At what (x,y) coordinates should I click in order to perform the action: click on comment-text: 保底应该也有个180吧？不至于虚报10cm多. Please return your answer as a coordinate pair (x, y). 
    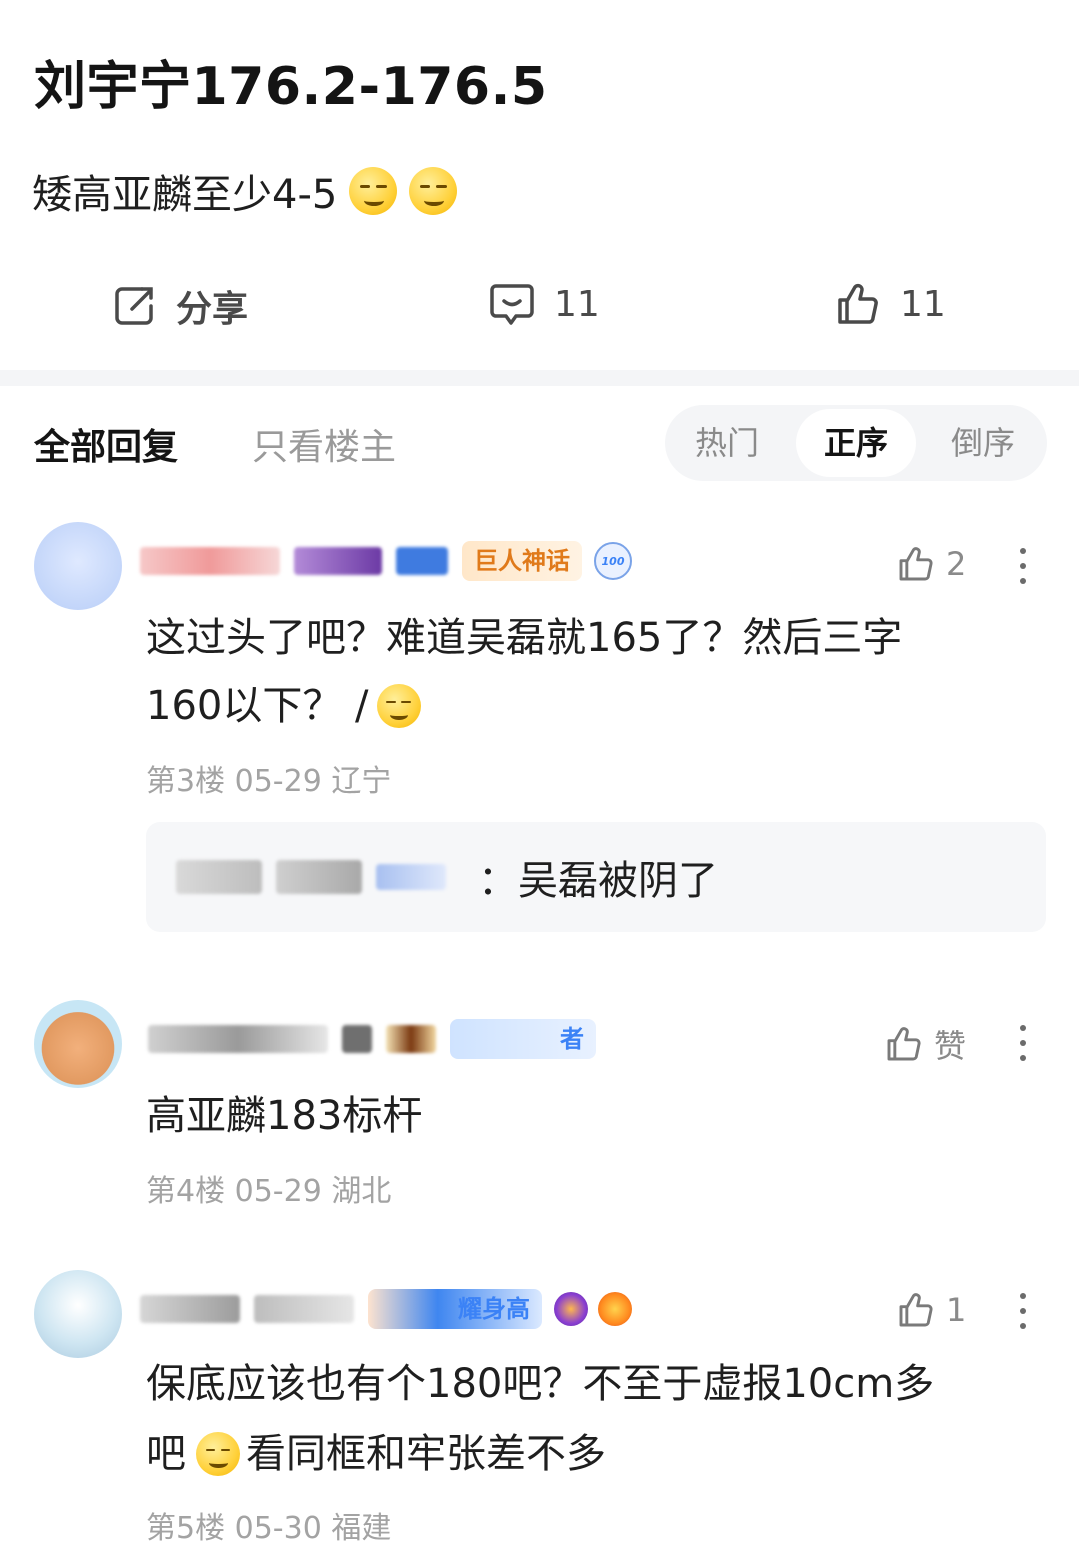
    Looking at the image, I should click on (540, 1384).